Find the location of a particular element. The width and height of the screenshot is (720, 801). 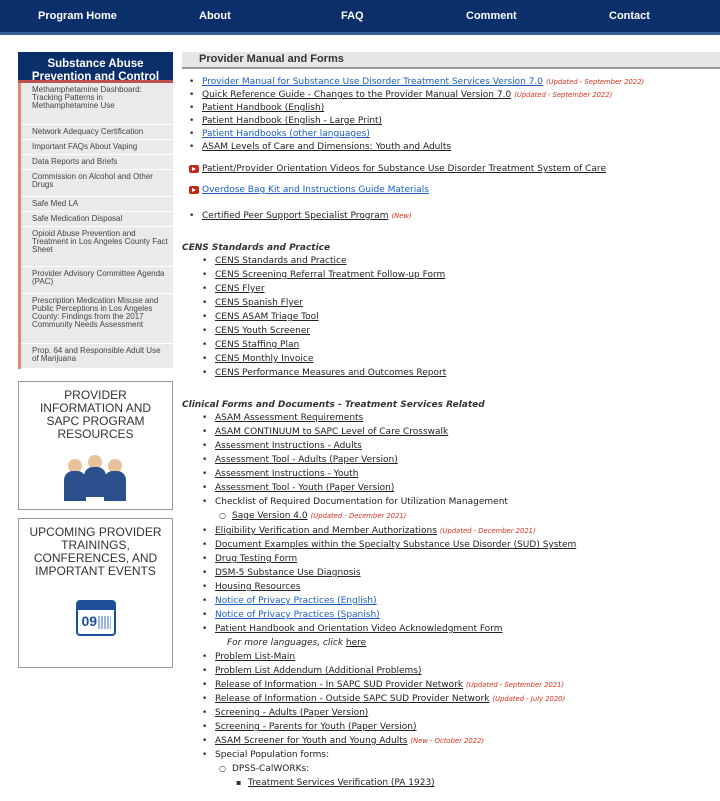

nav-program-home: Program Home is located at coordinates (77, 16).